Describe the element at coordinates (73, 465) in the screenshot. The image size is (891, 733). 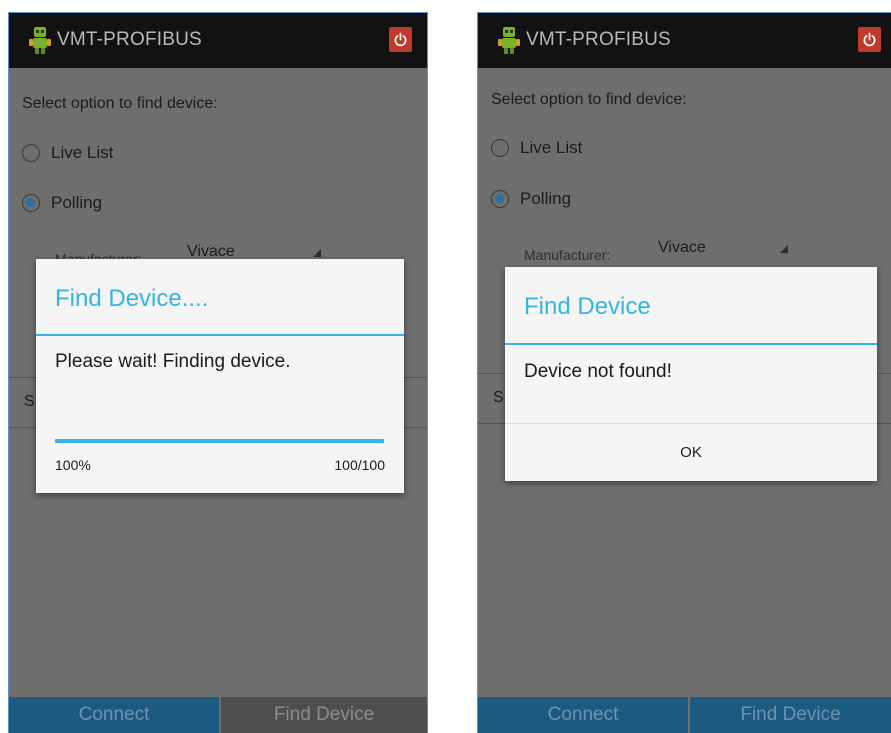
I see `progress-percent: 100%` at that location.